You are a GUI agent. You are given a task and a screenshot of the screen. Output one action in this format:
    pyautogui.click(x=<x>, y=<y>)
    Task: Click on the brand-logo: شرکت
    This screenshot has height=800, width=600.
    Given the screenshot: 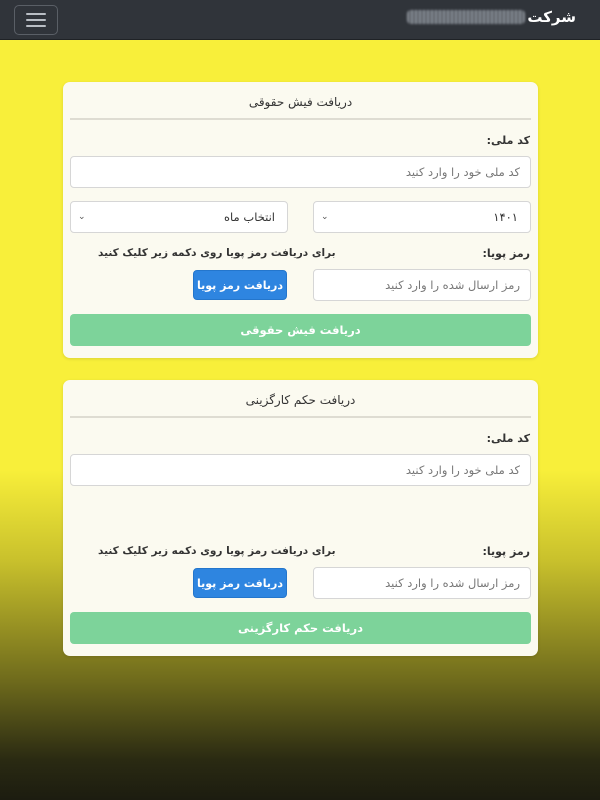 What is the action you would take?
    pyautogui.click(x=491, y=17)
    